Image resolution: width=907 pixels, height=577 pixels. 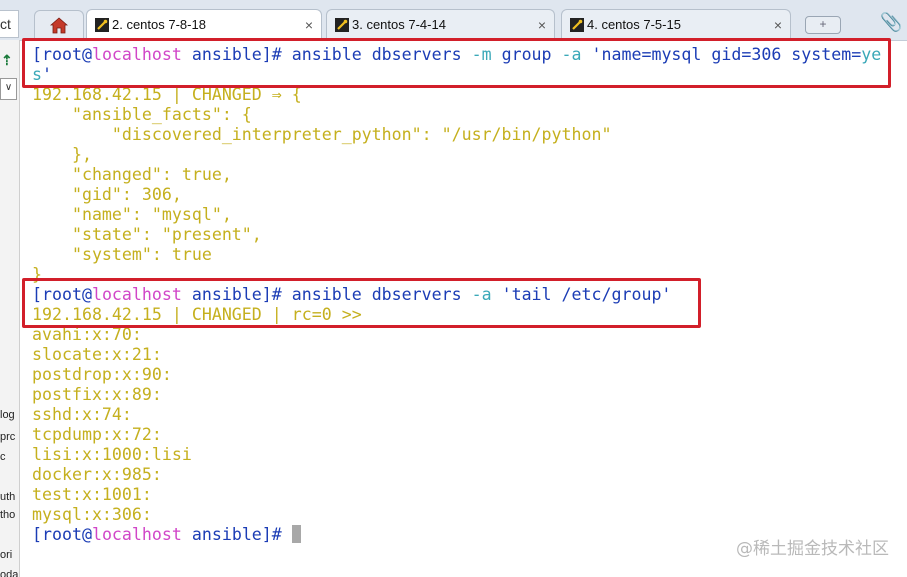 What do you see at coordinates (147, 234) in the screenshot?
I see `result-line: "state": "present",` at bounding box center [147, 234].